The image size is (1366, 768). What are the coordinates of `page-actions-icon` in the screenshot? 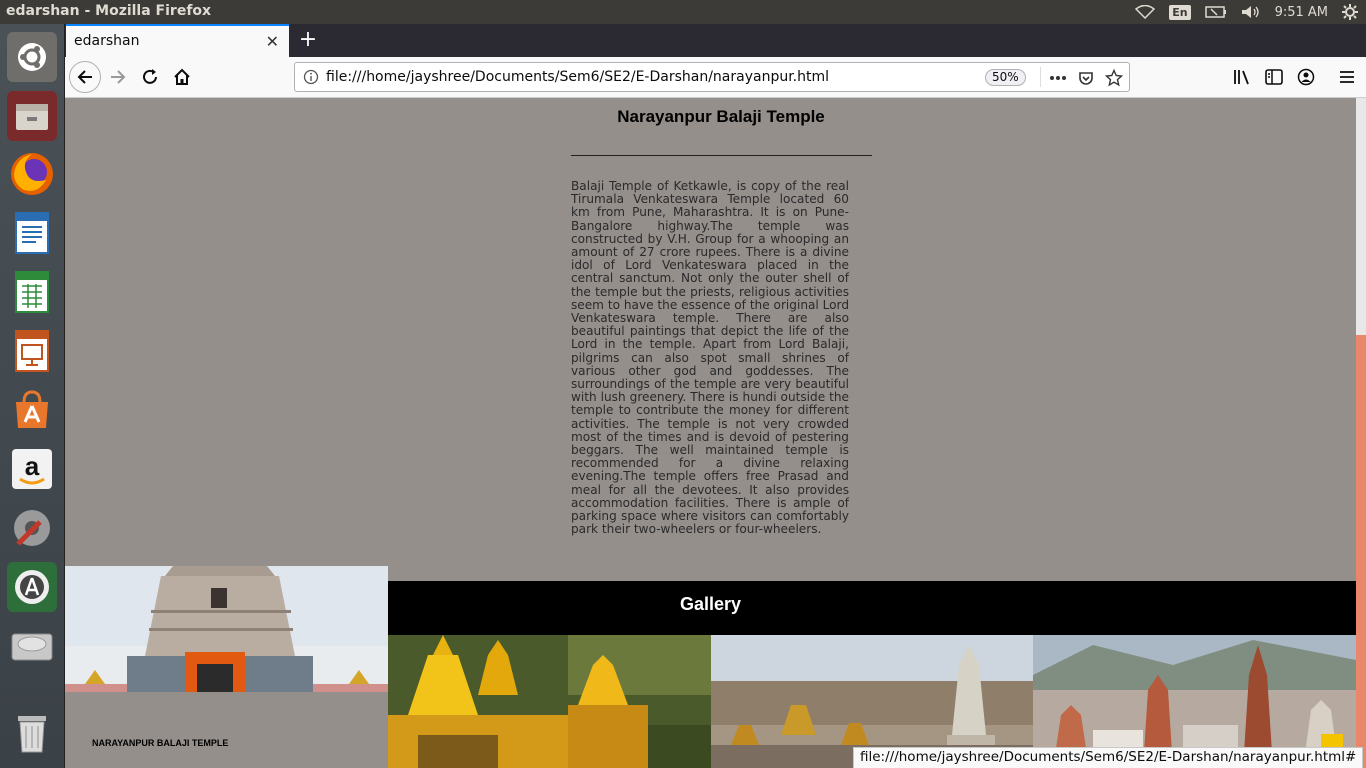 It's located at (1058, 78).